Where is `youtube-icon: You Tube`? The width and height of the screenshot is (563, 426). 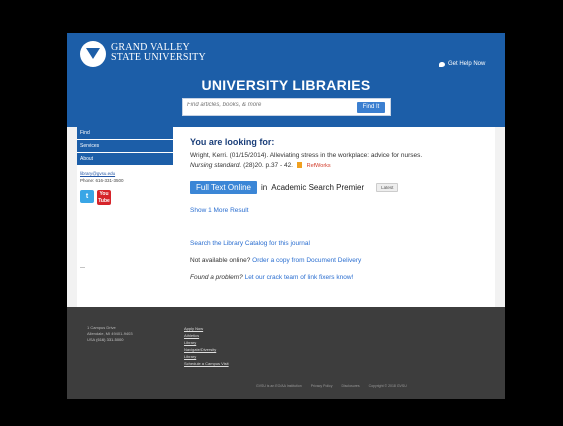
youtube-icon: You Tube is located at coordinates (104, 197).